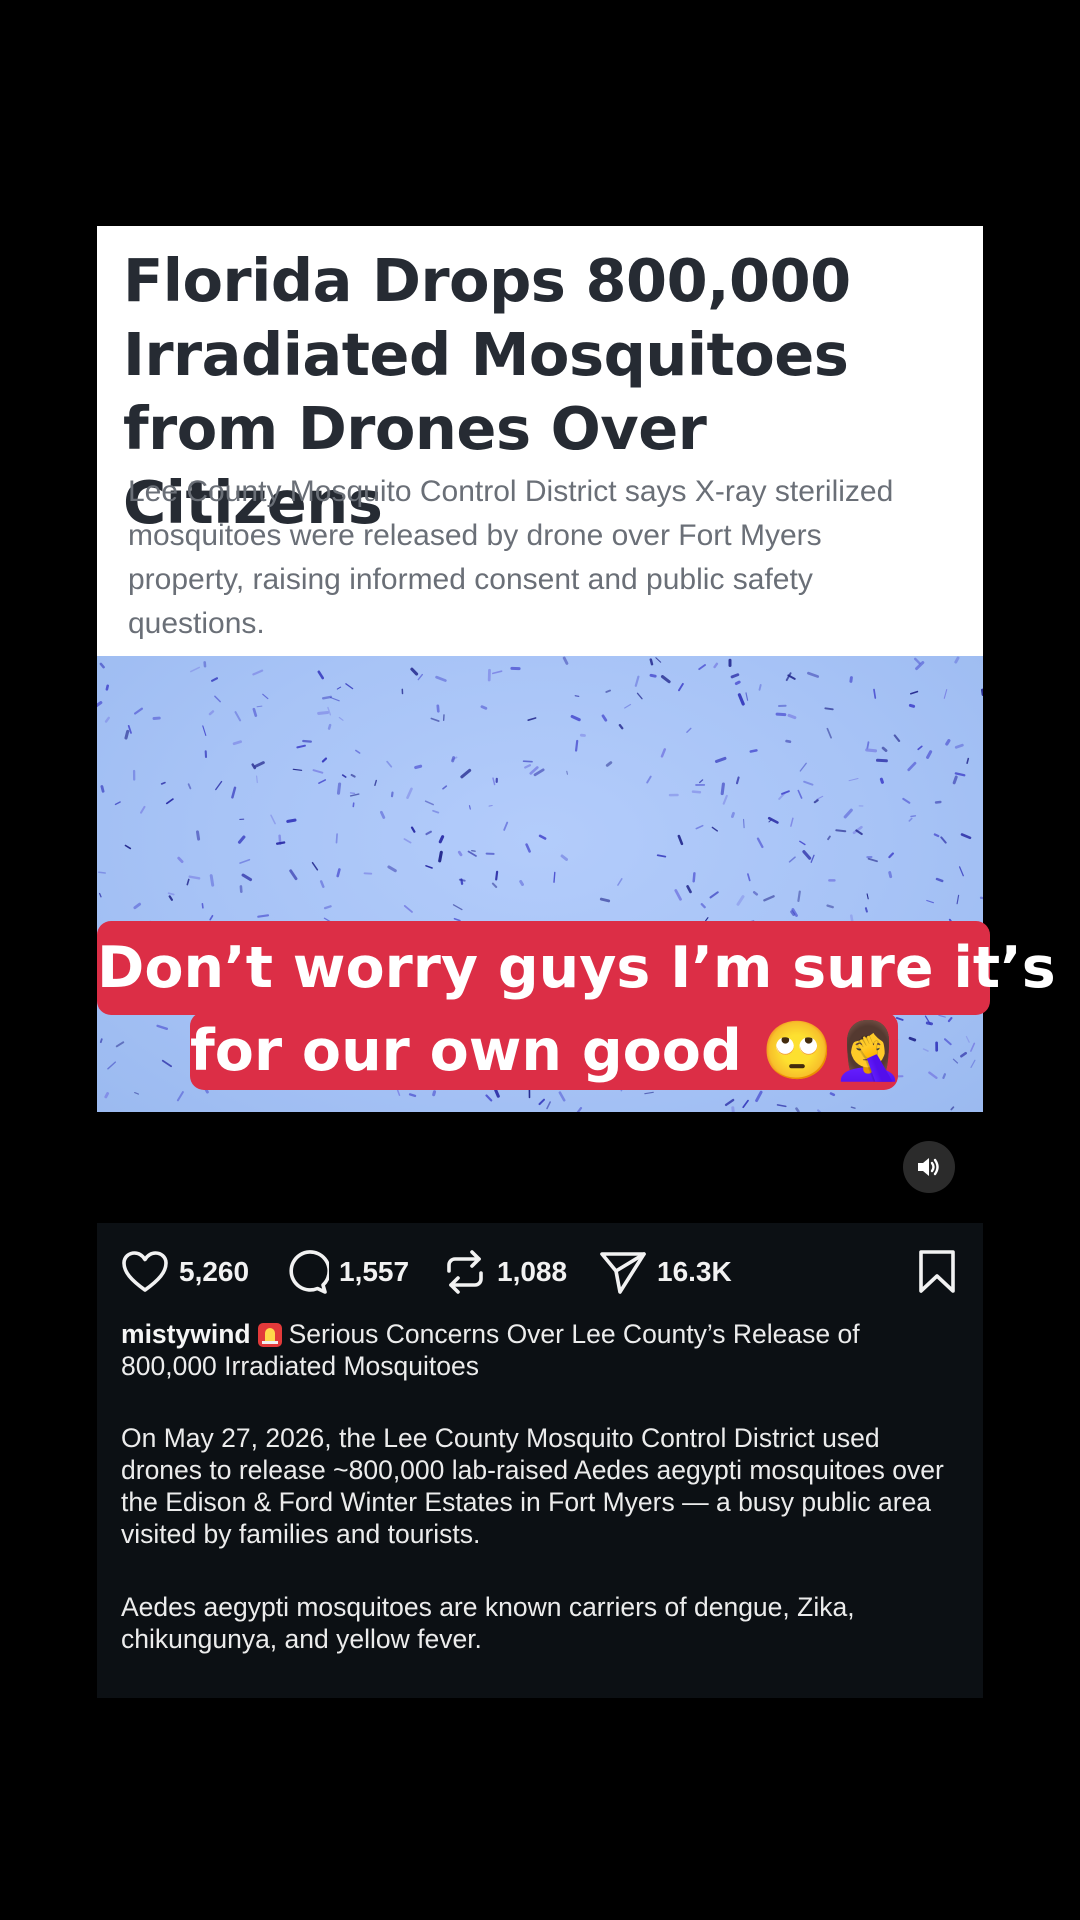 The height and width of the screenshot is (1920, 1080). I want to click on like-button: 5,260, so click(185, 1272).